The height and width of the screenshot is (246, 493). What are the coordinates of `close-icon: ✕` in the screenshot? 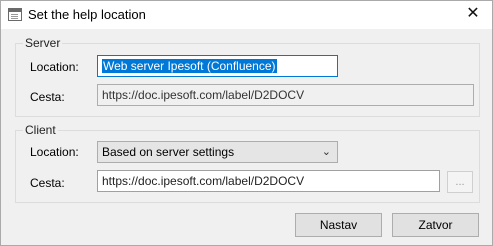 It's located at (473, 15).